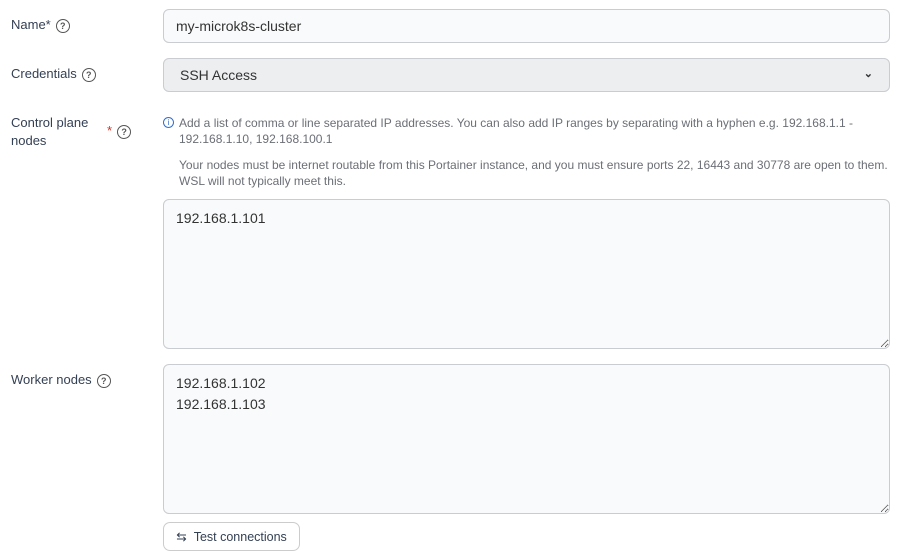 The width and height of the screenshot is (903, 558). I want to click on credentials-label-text: Credentials, so click(44, 73).